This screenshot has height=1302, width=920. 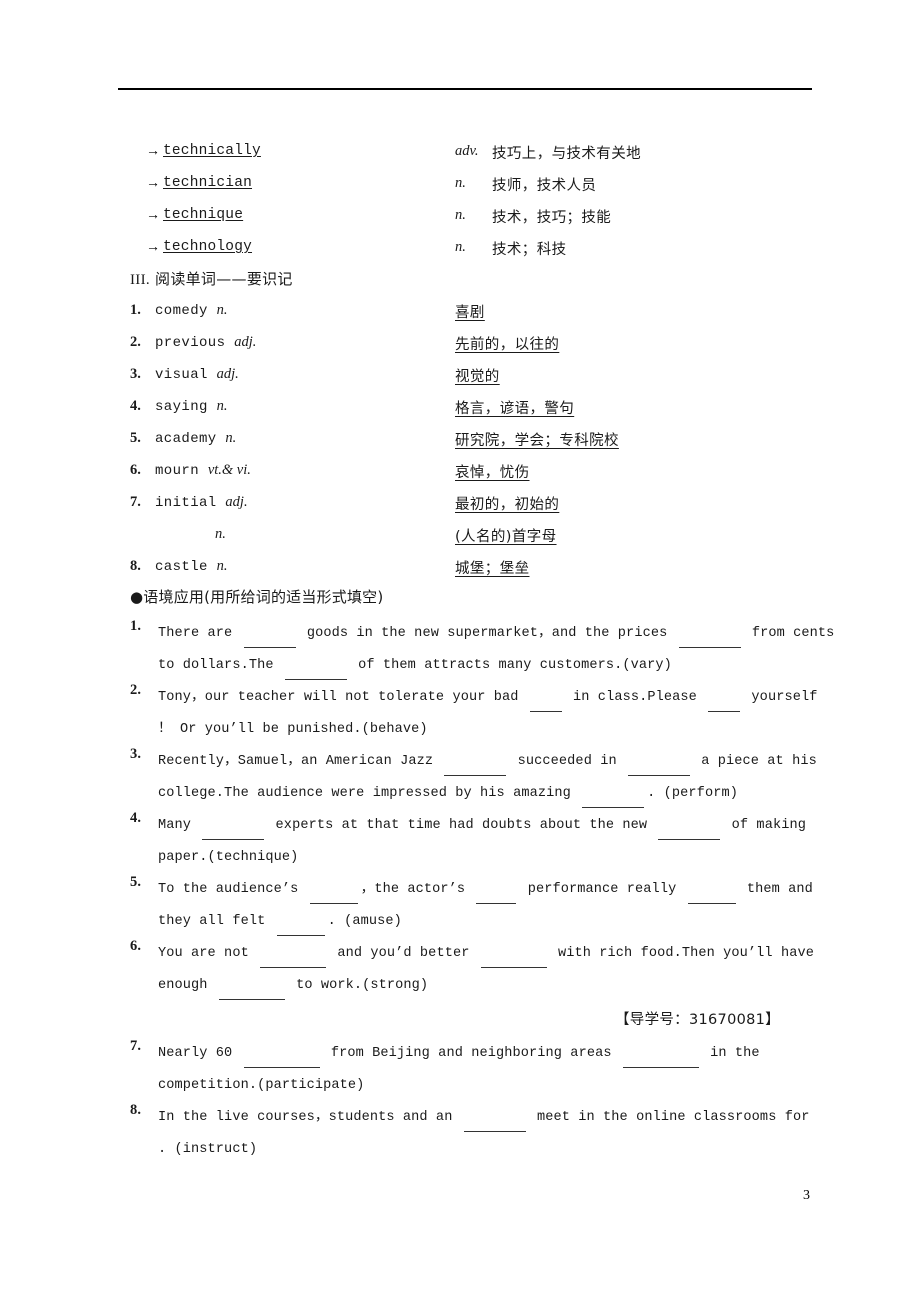 I want to click on derivation-row: → technology n. 技术；科技, so click(x=460, y=252).